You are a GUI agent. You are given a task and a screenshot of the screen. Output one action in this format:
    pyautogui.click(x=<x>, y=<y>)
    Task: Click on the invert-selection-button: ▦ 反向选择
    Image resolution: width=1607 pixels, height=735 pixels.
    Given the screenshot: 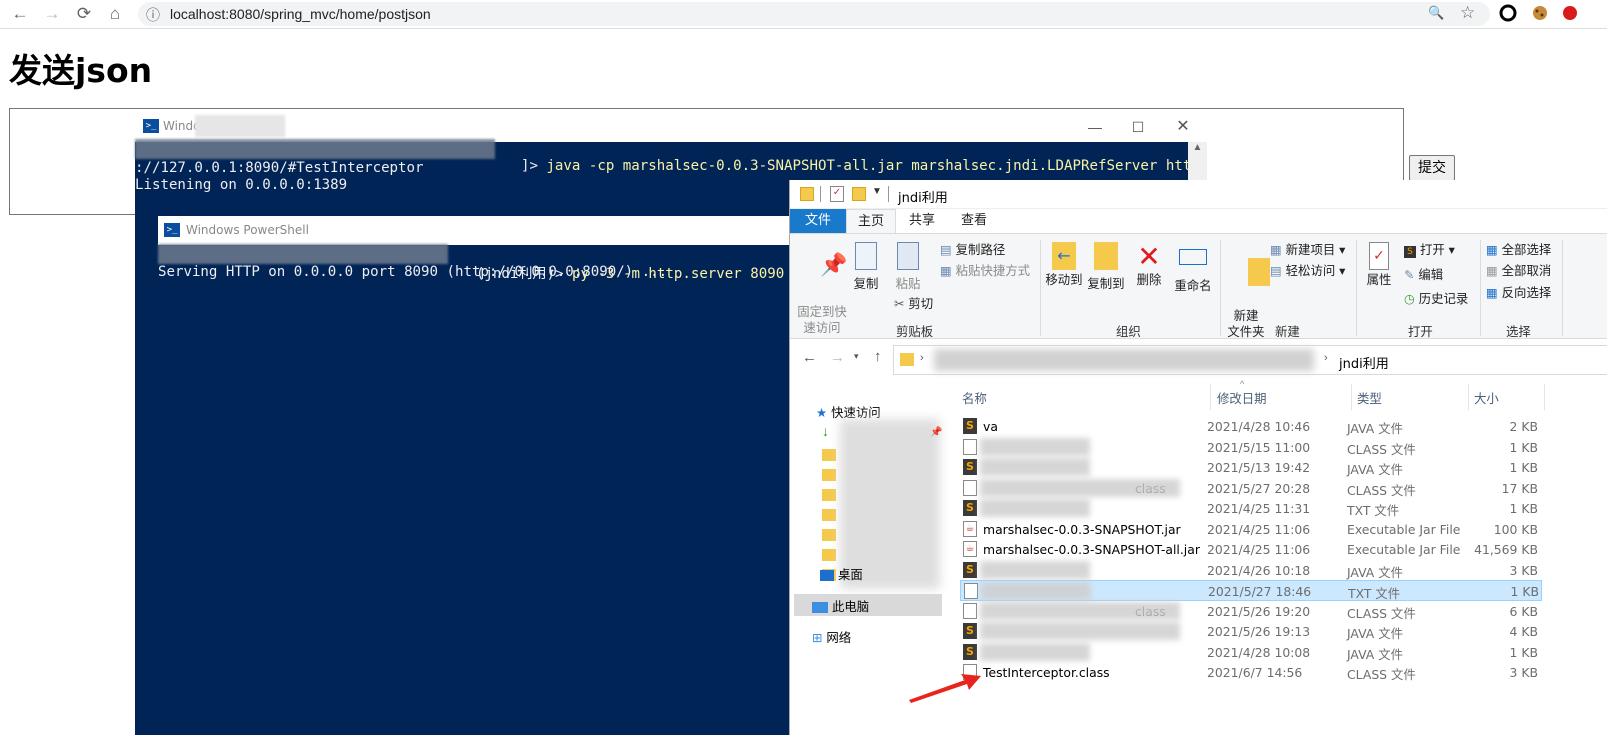 What is the action you would take?
    pyautogui.click(x=1518, y=293)
    